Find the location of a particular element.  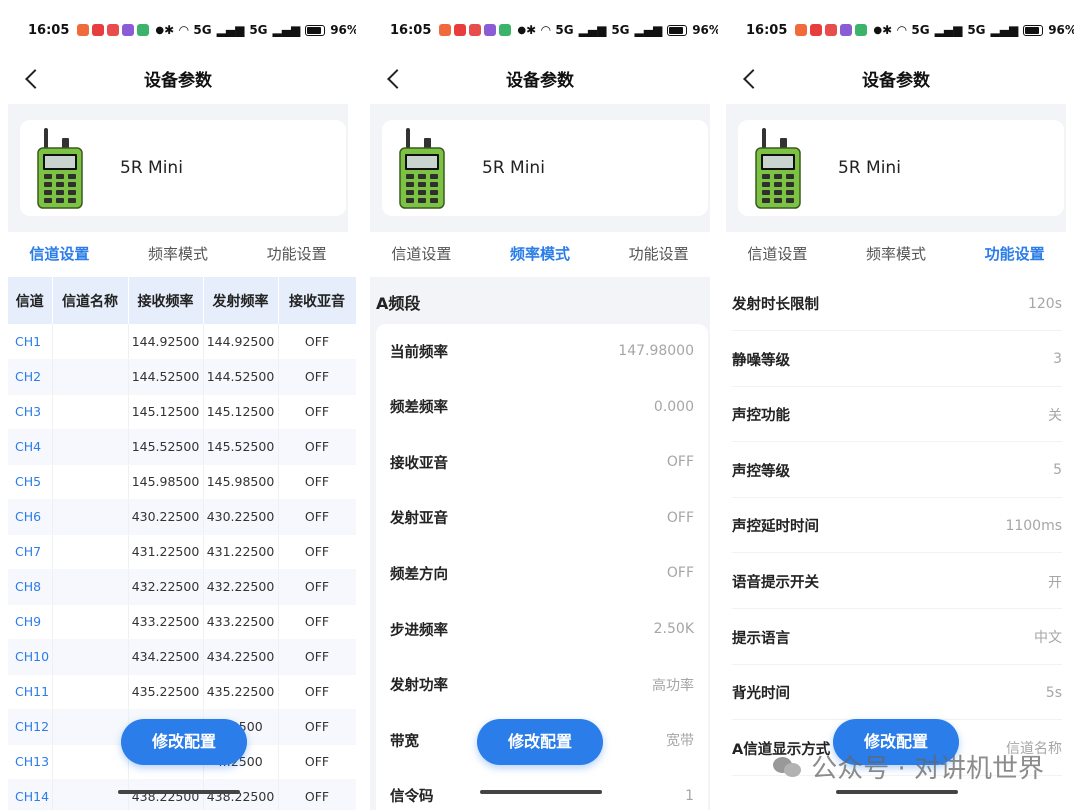

column-header: 接收亚音 is located at coordinates (317, 300).